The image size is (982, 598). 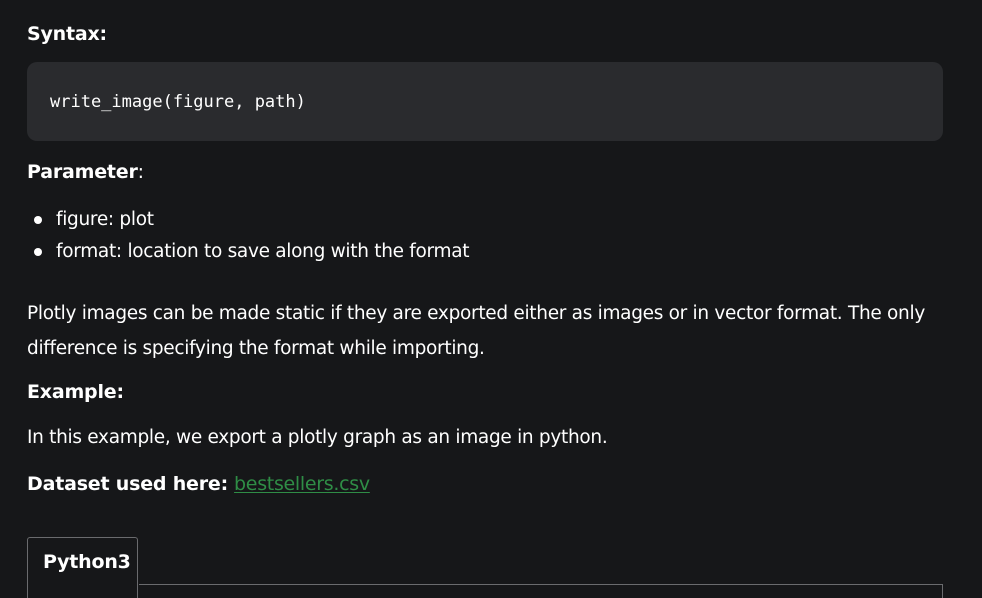 I want to click on code-tabs: Python3, so click(x=485, y=567).